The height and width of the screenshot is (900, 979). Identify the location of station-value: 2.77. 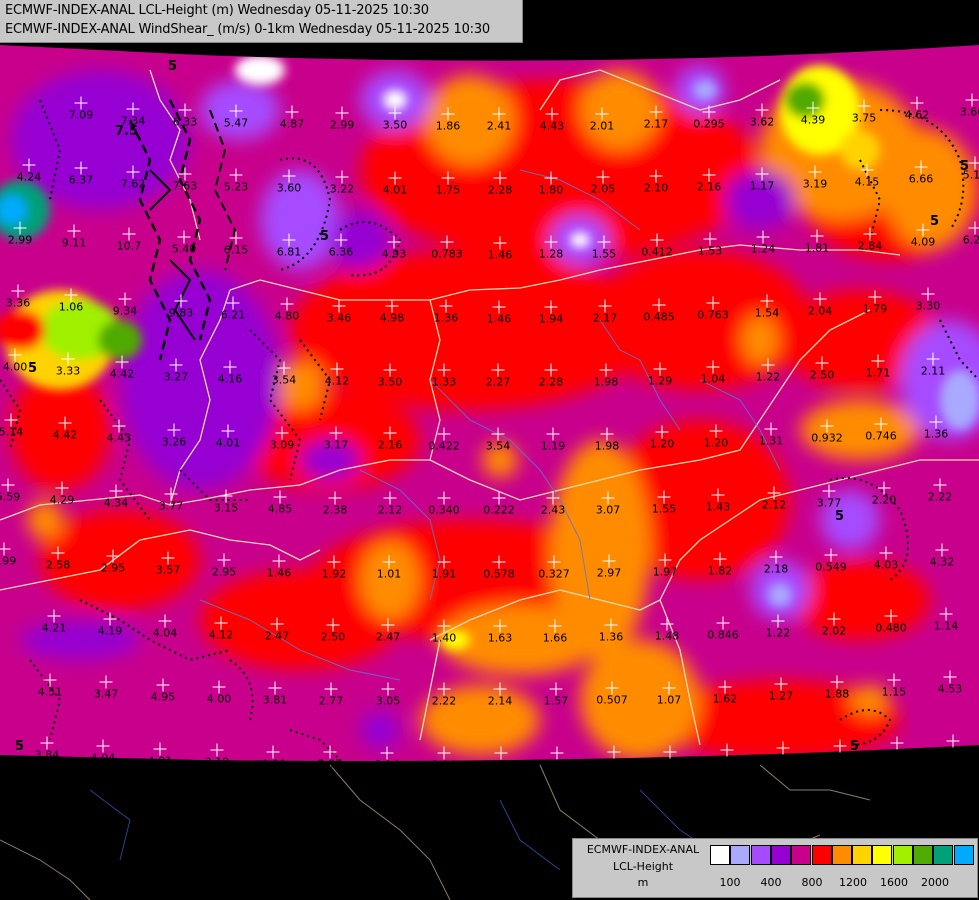
(331, 701).